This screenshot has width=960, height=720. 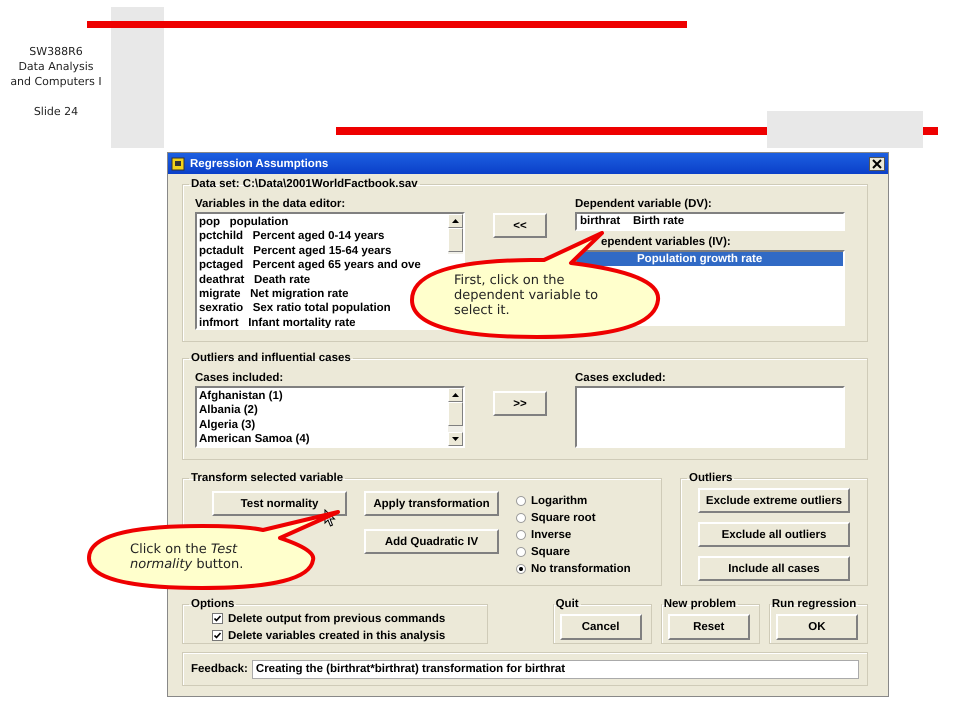 I want to click on list-item: pctadult Percent aged 15-64 years, so click(x=295, y=251).